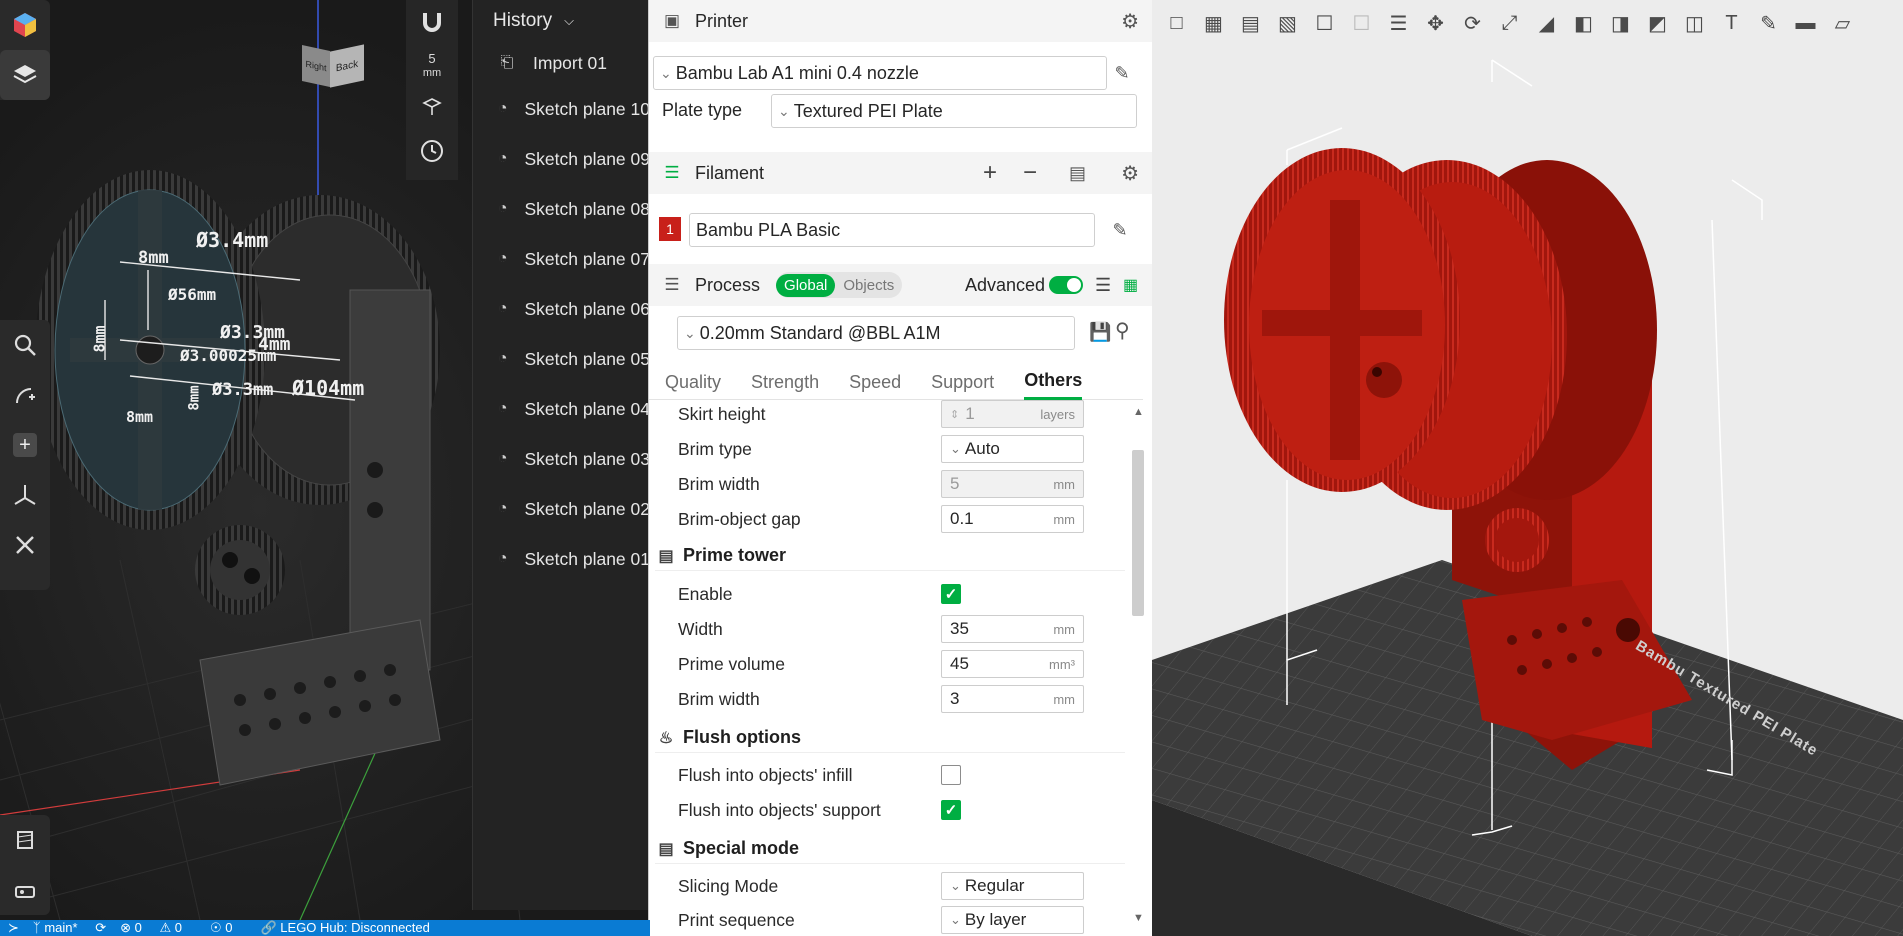  Describe the element at coordinates (797, 72) in the screenshot. I see `printer-preset-value: Bambu Lab A1 mini 0.4 nozzle` at that location.